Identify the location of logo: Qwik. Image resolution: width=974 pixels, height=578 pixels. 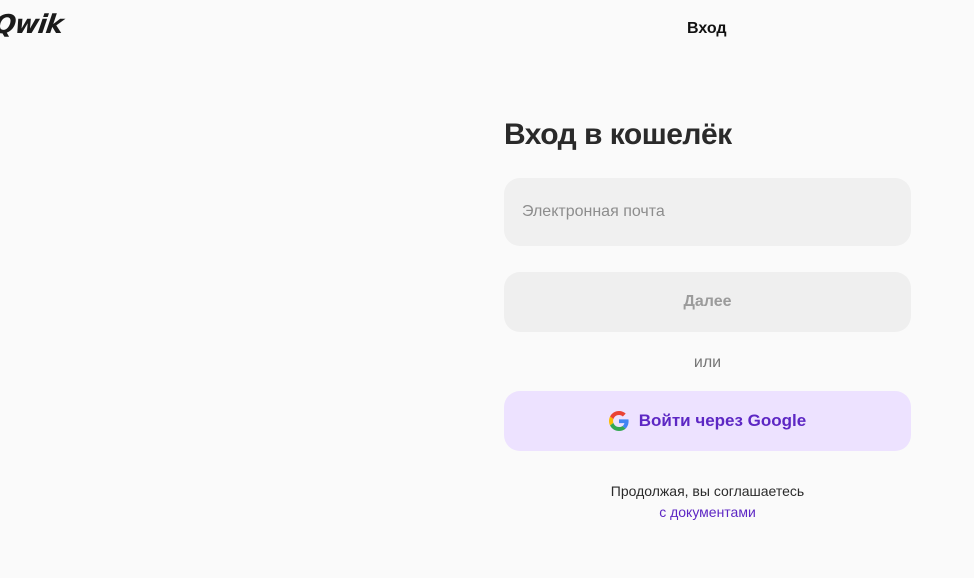
(32, 25).